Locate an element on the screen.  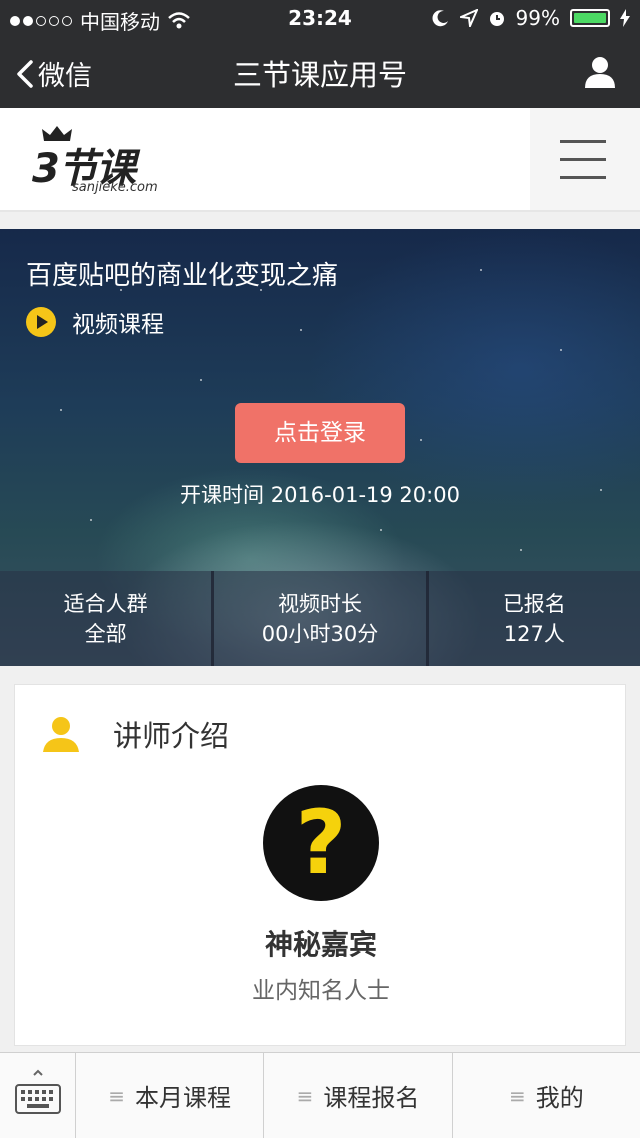
teacher-description: 业内知名人士 is located at coordinates (321, 991).